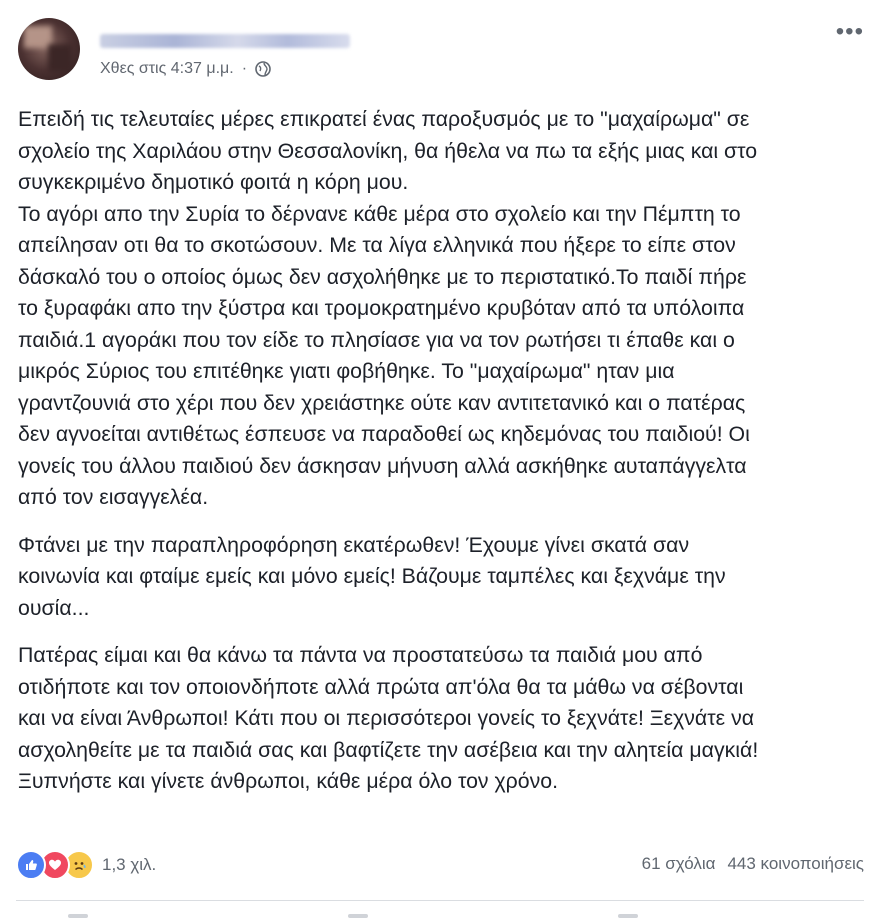  I want to click on footer-divider, so click(440, 900).